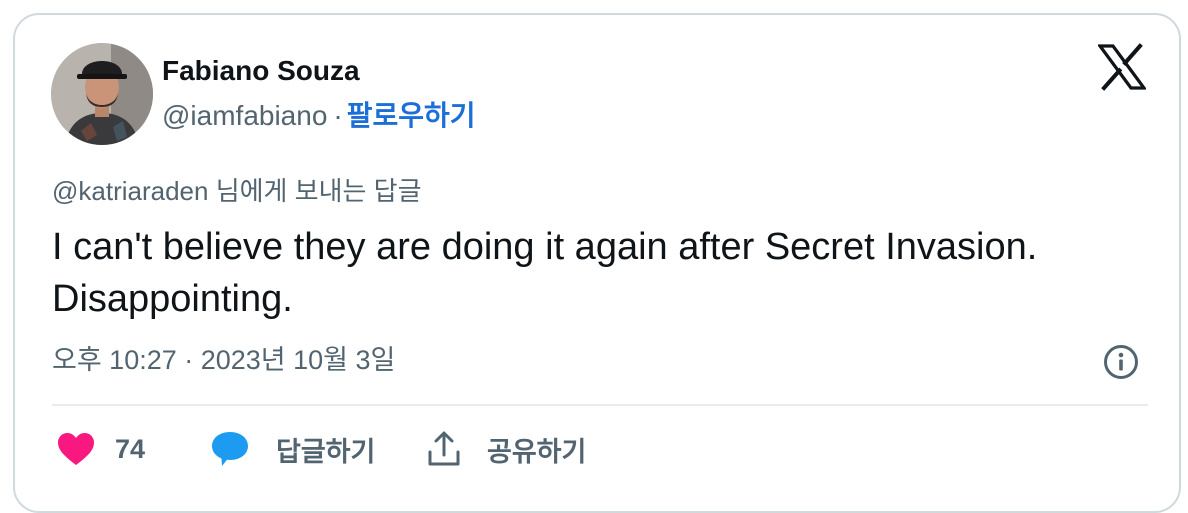 Image resolution: width=1188 pixels, height=513 pixels. Describe the element at coordinates (130, 448) in the screenshot. I see `like-count: 74` at that location.